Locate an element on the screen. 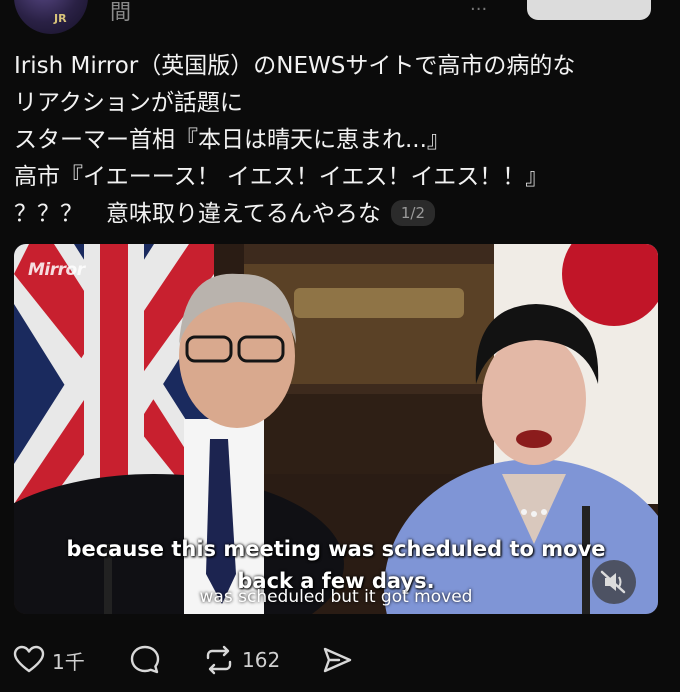  repost-count: 162 is located at coordinates (261, 660).